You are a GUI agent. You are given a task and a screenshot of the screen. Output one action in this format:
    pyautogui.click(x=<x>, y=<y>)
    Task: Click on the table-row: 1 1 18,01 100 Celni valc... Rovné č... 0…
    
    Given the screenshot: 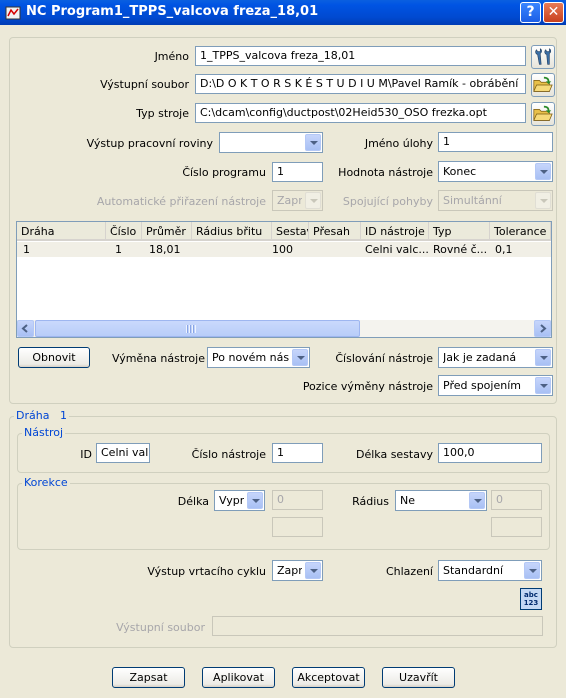 What is the action you would take?
    pyautogui.click(x=284, y=249)
    